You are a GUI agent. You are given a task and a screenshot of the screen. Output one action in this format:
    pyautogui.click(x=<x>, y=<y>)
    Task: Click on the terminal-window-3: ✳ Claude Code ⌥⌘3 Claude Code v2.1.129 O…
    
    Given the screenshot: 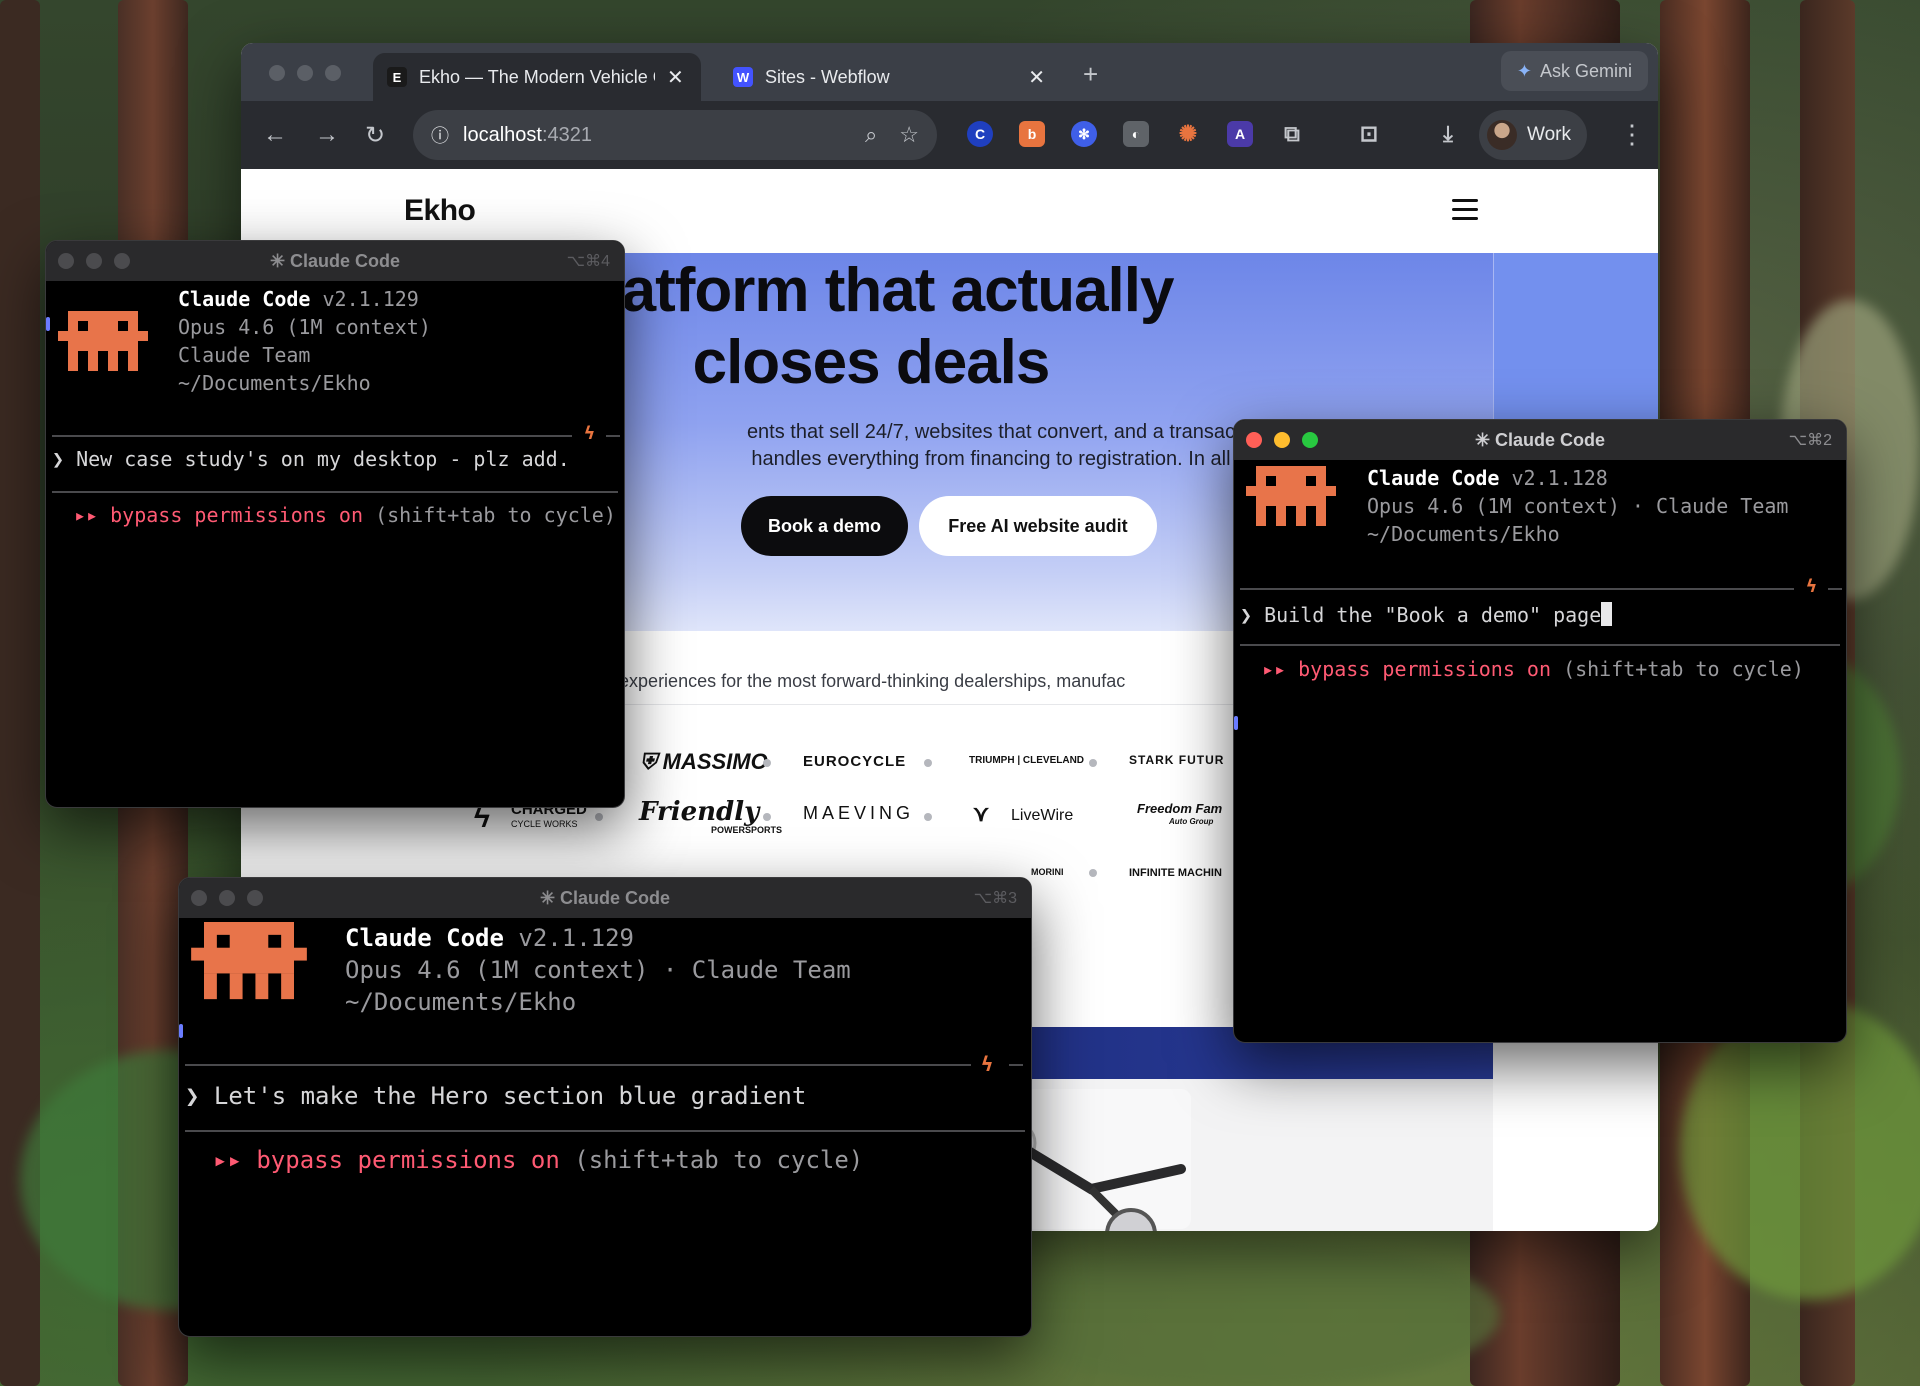 What is the action you would take?
    pyautogui.click(x=605, y=1107)
    